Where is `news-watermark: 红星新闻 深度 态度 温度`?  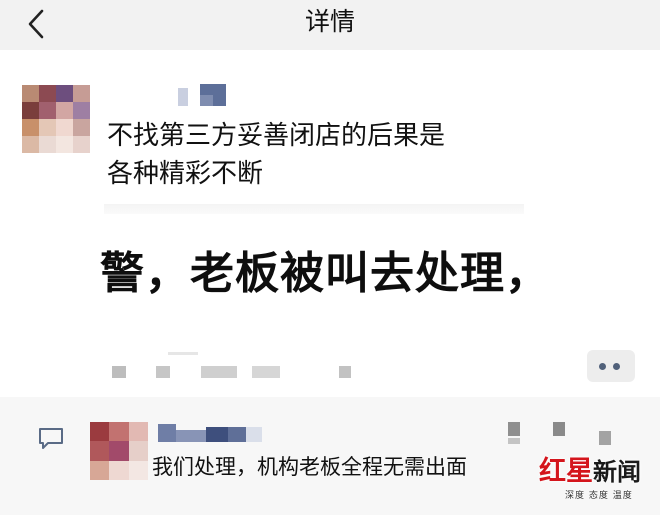 news-watermark: 红星新闻 深度 态度 温度 is located at coordinates (594, 481).